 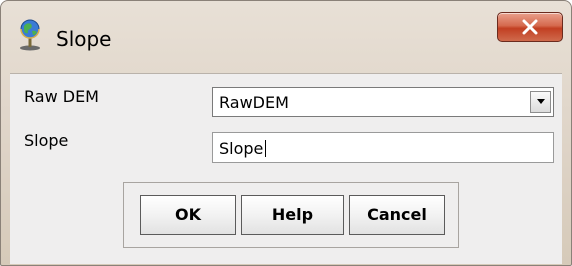 What do you see at coordinates (46, 140) in the screenshot?
I see `slope-label: Slope` at bounding box center [46, 140].